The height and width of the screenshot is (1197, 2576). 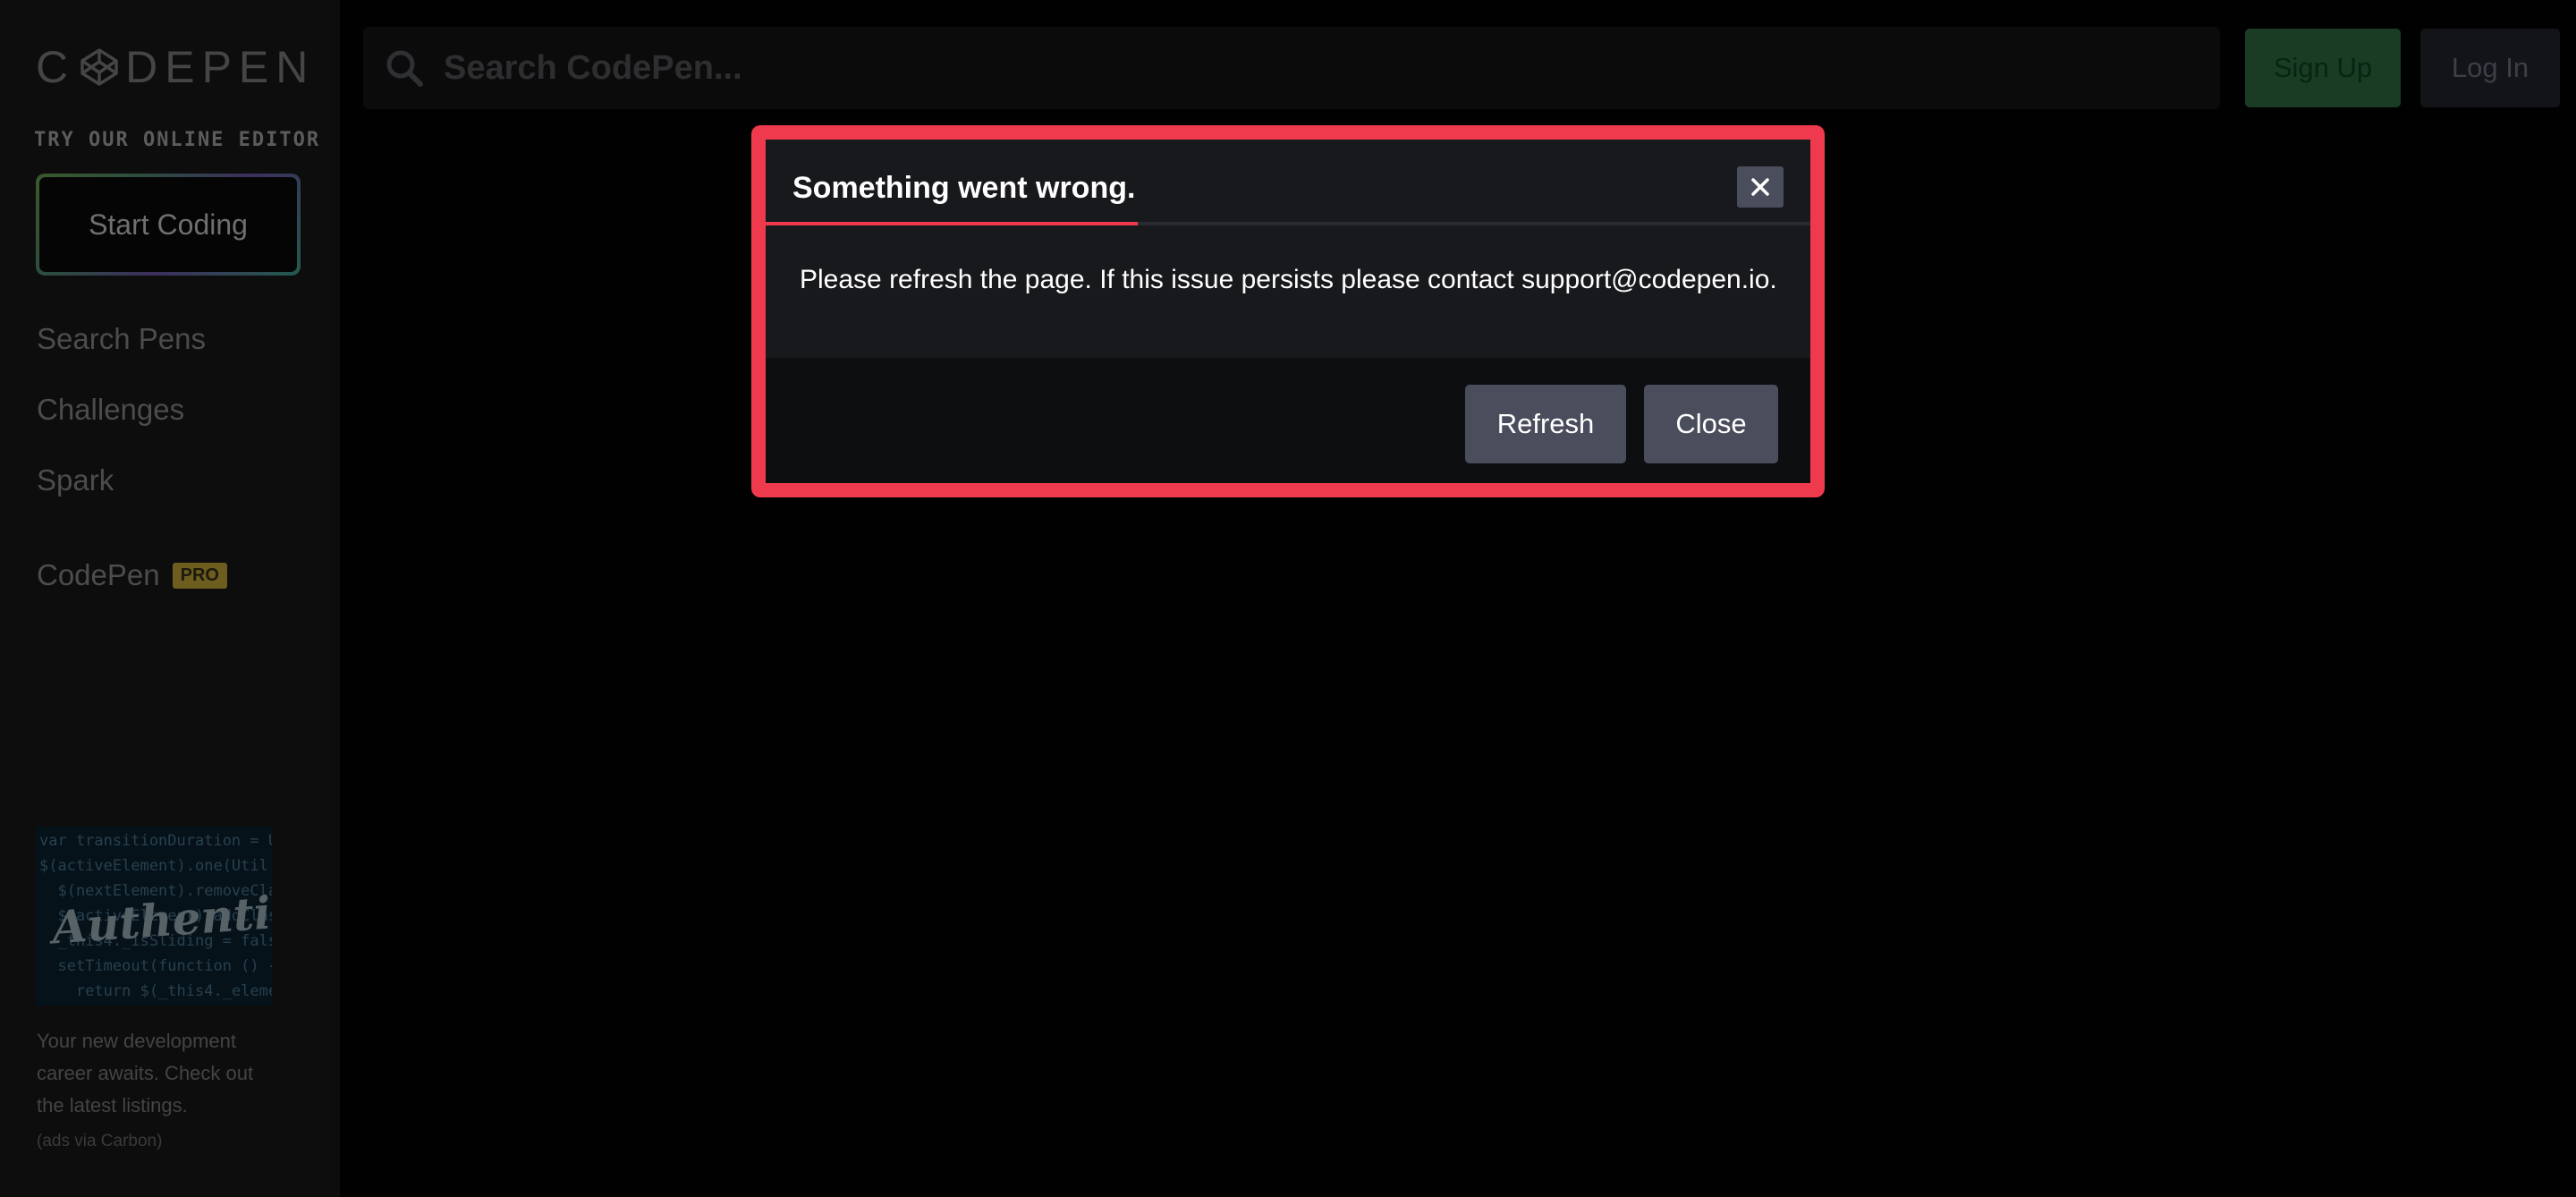 I want to click on codepen-cube-icon, so click(x=99, y=67).